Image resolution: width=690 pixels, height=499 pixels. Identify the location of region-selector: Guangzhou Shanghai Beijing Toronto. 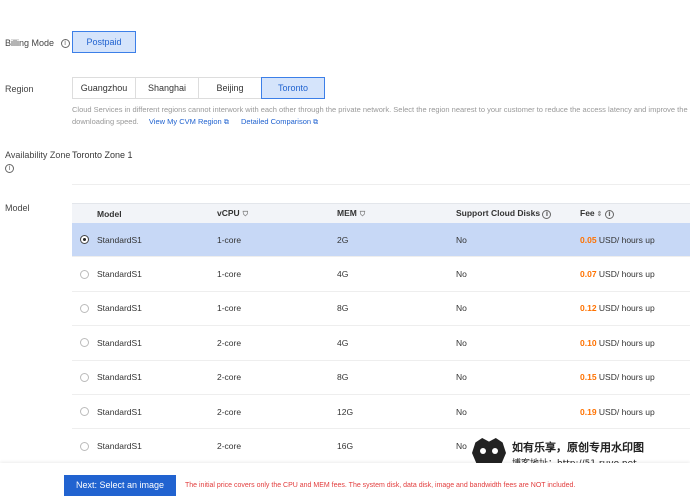
(198, 88).